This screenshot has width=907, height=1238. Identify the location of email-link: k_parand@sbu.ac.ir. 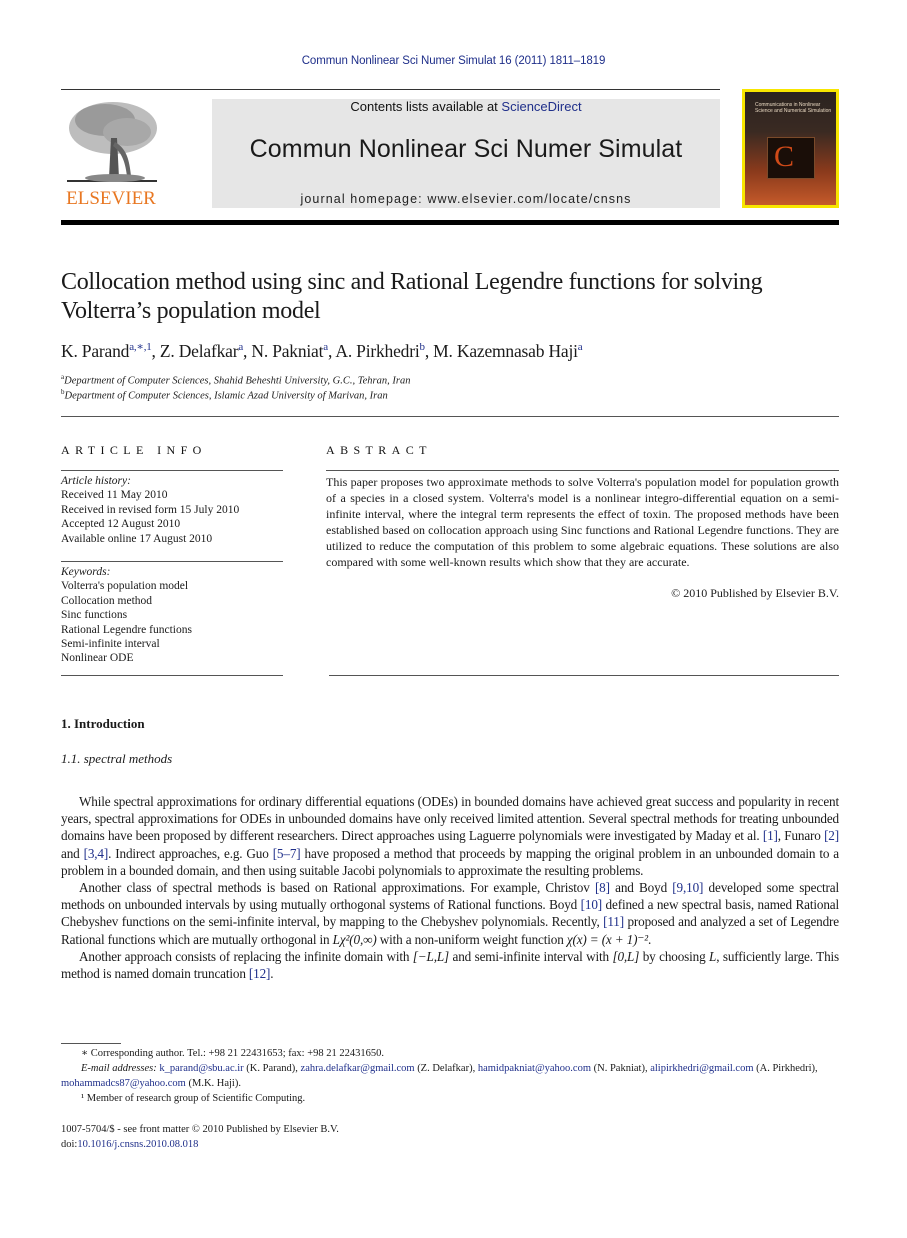
(201, 1068).